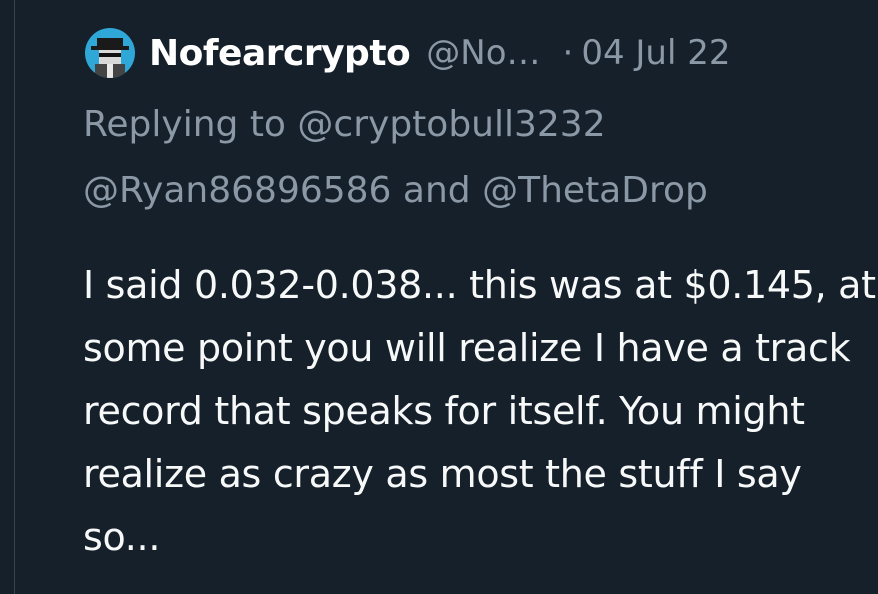 The image size is (878, 594). I want to click on pixel-art-detective-avatar-icon, so click(110, 53).